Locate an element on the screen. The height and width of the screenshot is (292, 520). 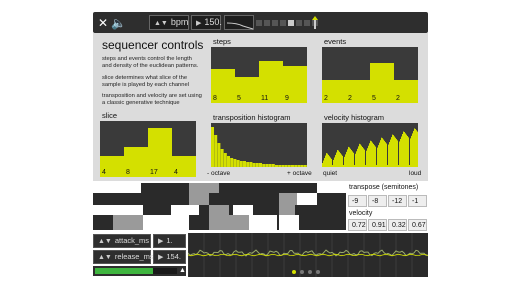
transpose-value-3: -12 is located at coordinates (397, 201).